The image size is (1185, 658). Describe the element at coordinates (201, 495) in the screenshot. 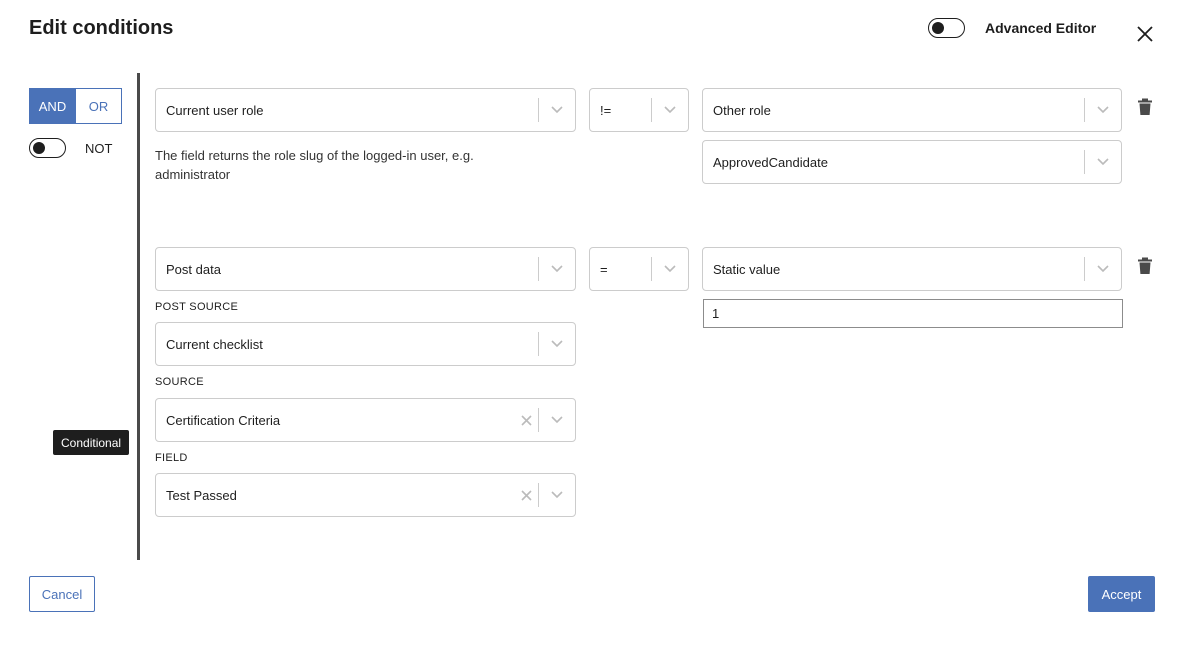

I see `select-value: Test Passed` at that location.